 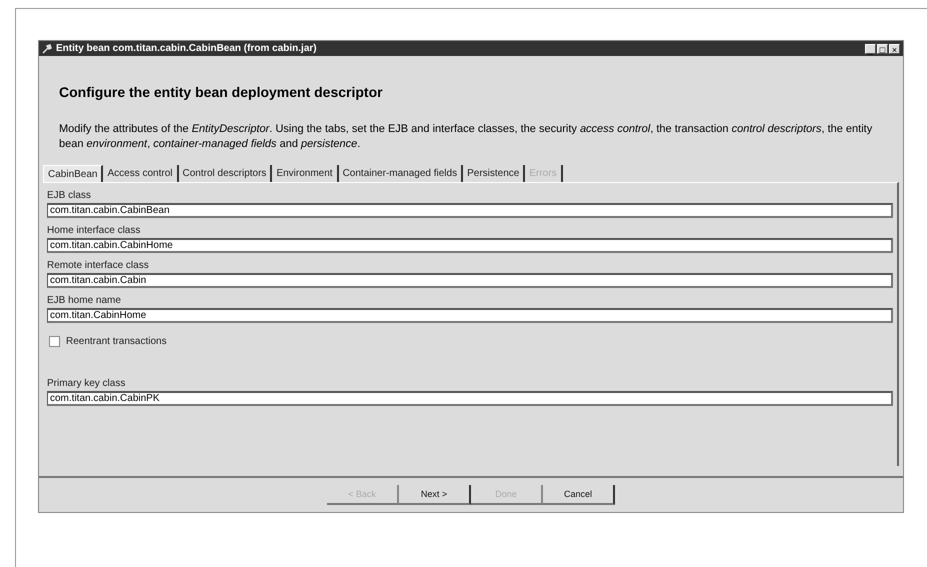 What do you see at coordinates (470, 280) in the screenshot?
I see `input-field: com.titan.cabin.Cabin` at bounding box center [470, 280].